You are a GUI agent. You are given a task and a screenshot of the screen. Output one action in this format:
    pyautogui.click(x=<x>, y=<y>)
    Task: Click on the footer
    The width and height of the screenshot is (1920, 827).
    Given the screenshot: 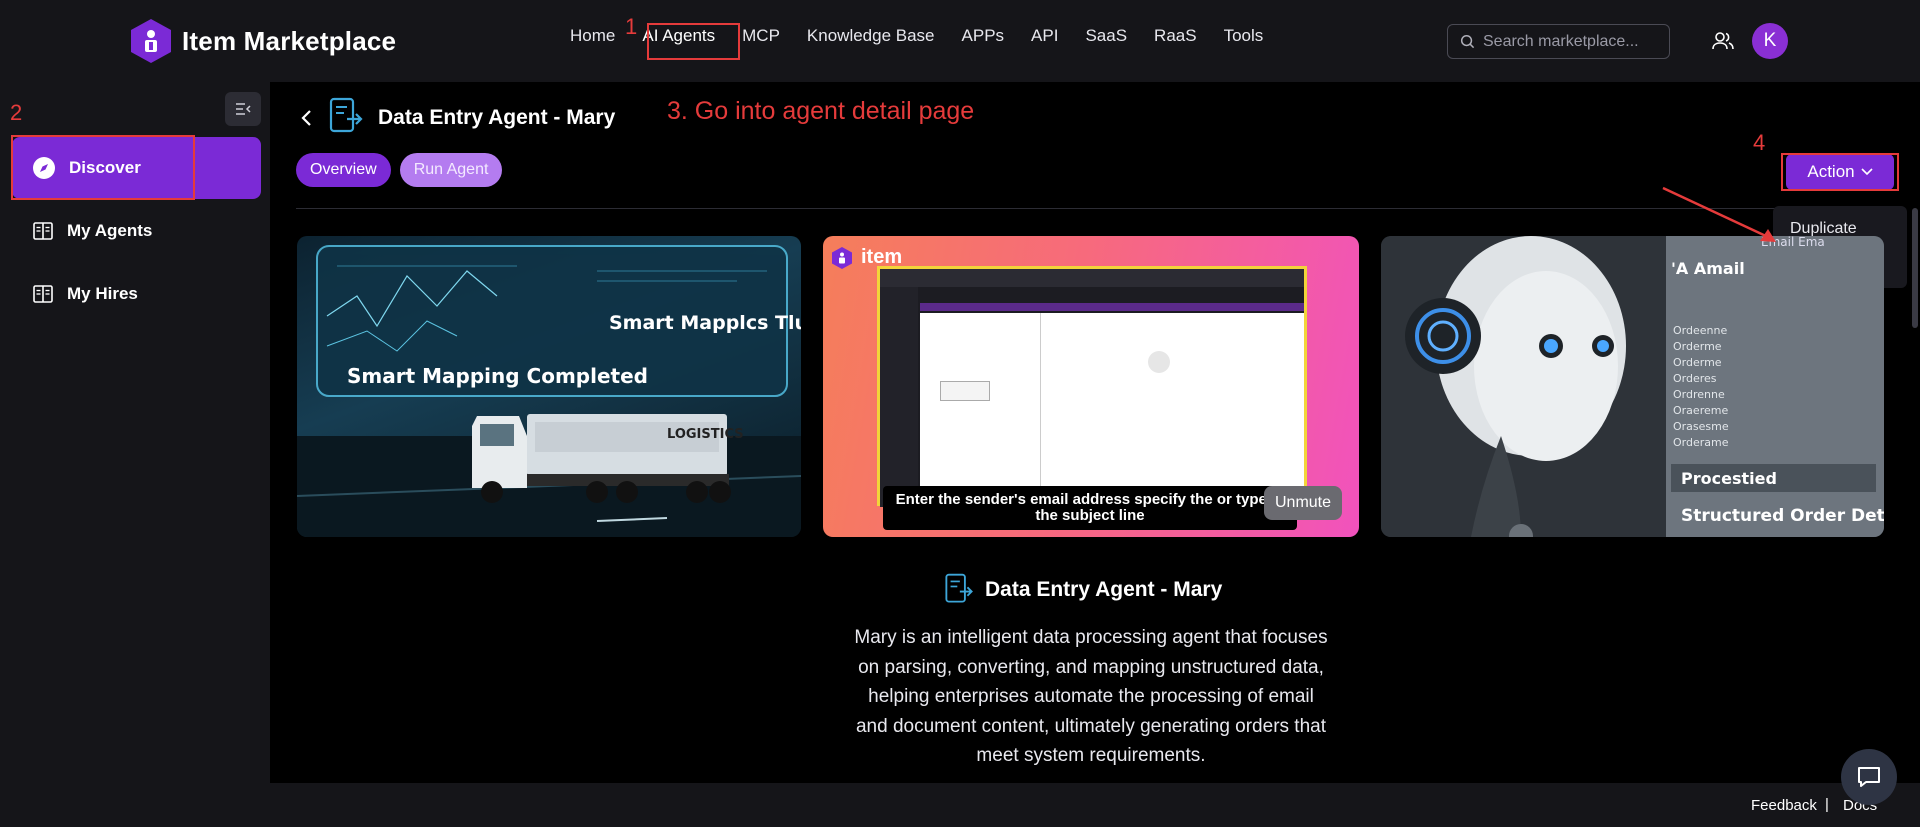 What is the action you would take?
    pyautogui.click(x=1095, y=805)
    